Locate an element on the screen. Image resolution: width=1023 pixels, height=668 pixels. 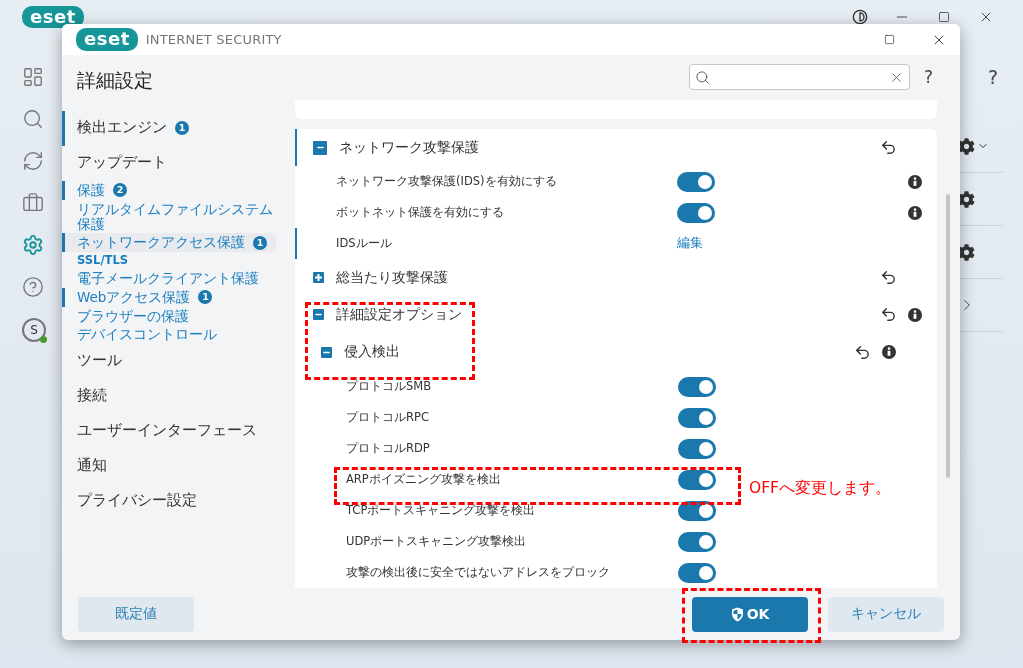
sidebar-item: 電子メールクライアント保護 is located at coordinates (176, 278).